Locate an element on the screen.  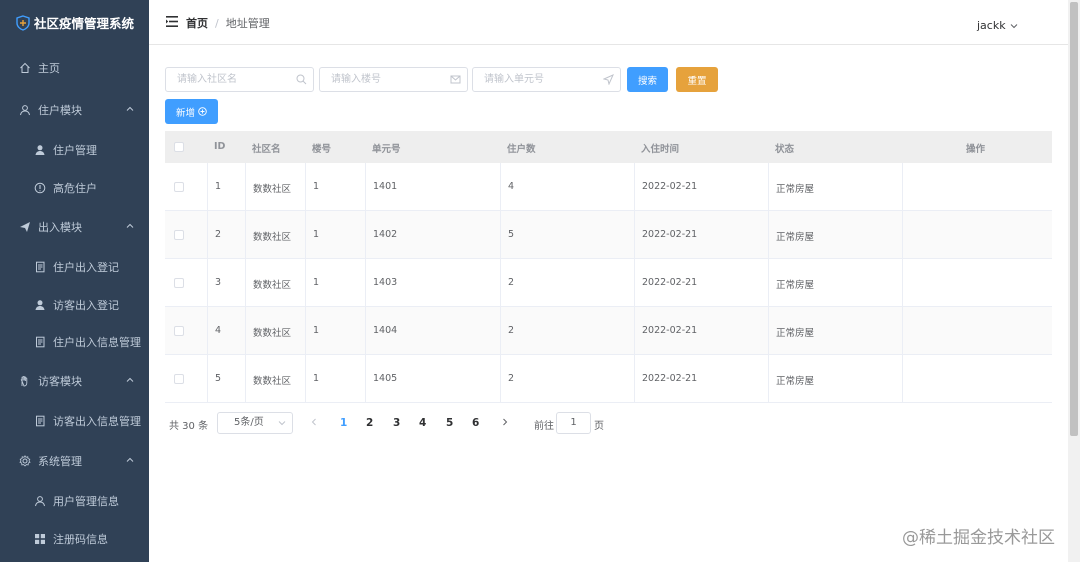
community-search-field is located at coordinates (239, 79).